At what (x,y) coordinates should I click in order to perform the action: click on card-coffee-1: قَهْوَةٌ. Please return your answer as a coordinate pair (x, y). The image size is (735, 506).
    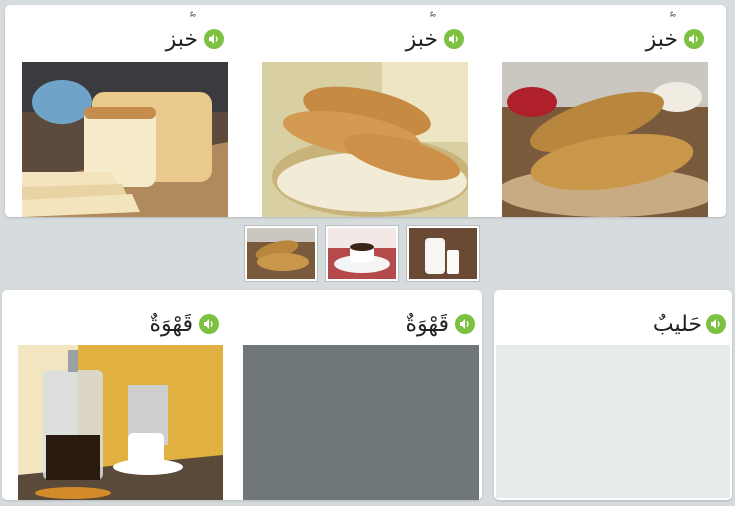
    Looking at the image, I should click on (120, 395).